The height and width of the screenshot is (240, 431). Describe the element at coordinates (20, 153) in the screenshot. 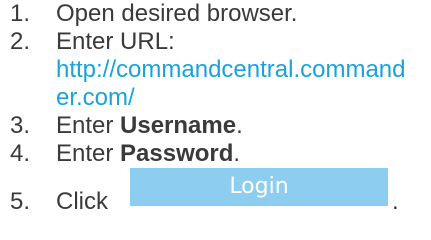

I see `step-number: 4.` at that location.